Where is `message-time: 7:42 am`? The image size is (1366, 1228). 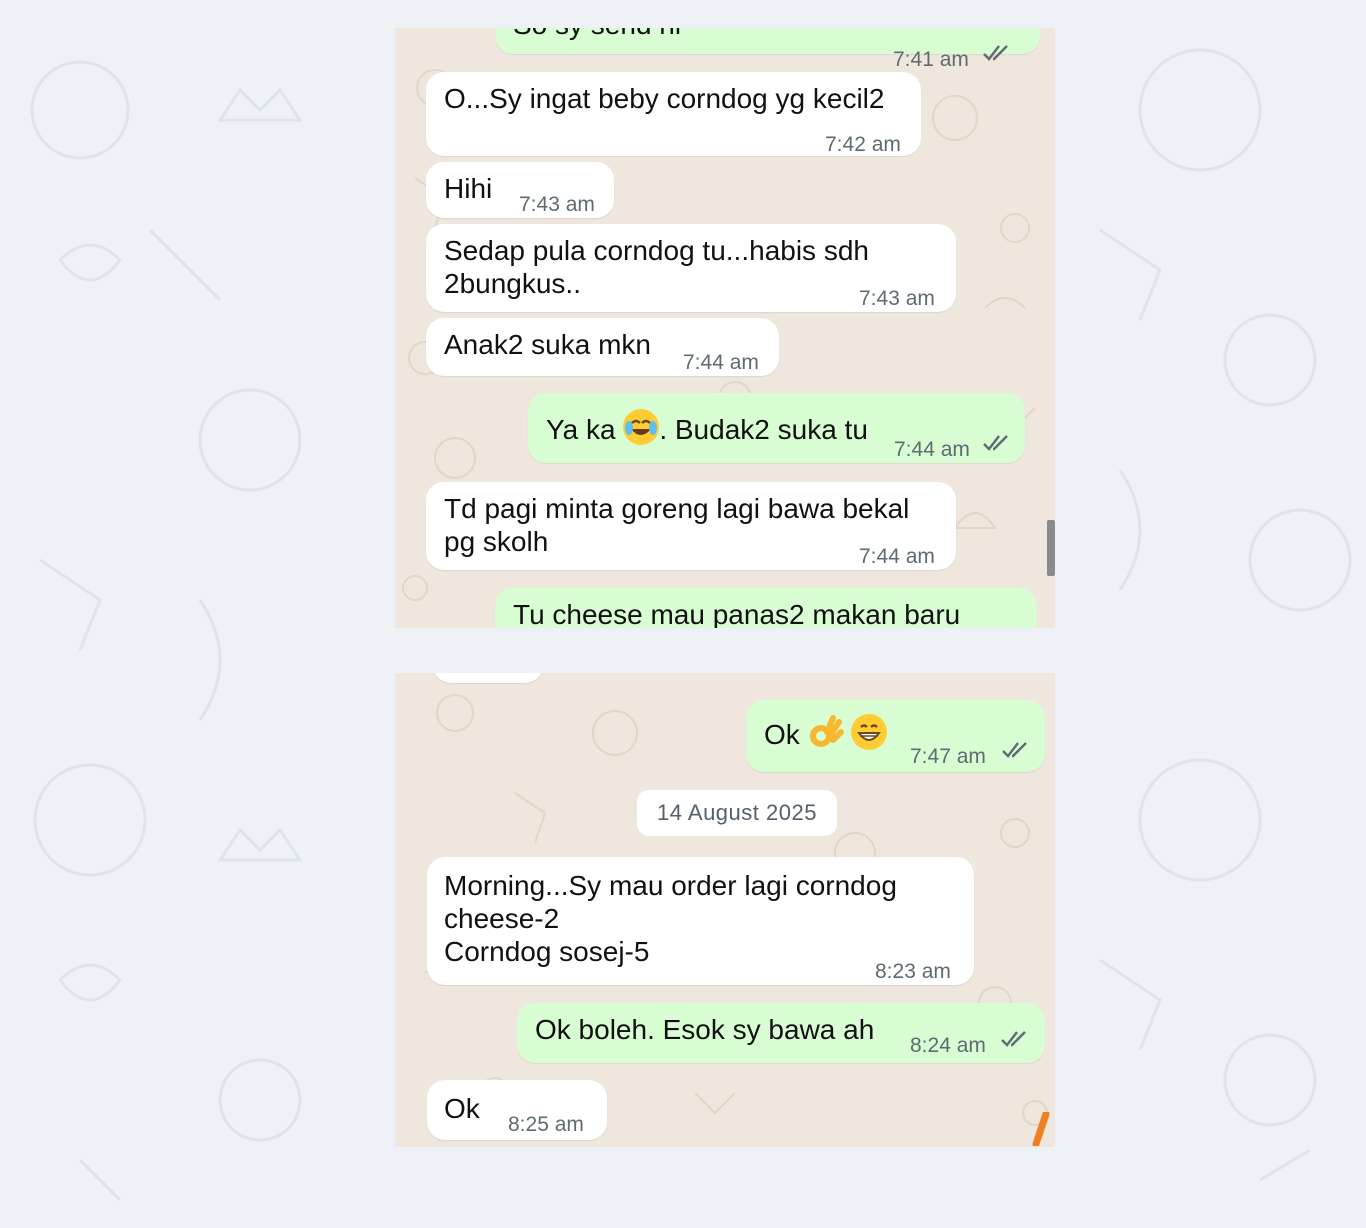 message-time: 7:42 am is located at coordinates (863, 144).